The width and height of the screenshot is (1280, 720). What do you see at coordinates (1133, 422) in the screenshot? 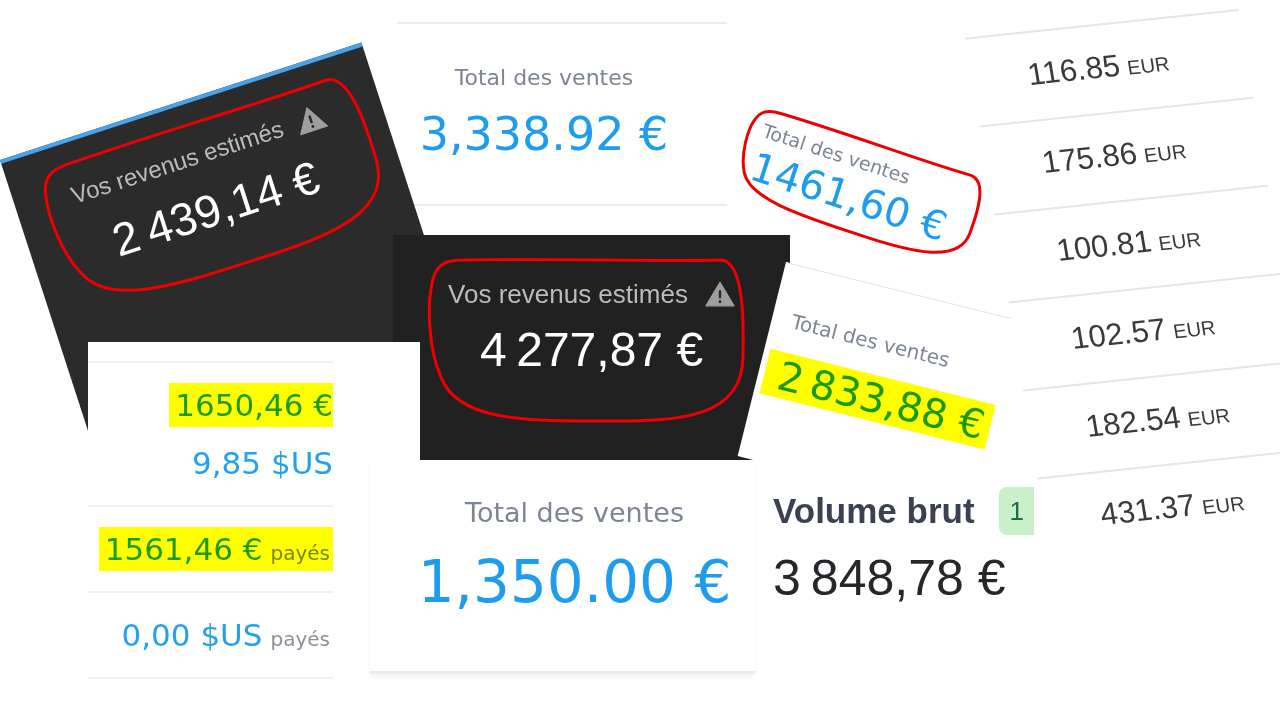
I see `amount-value: 182.54` at bounding box center [1133, 422].